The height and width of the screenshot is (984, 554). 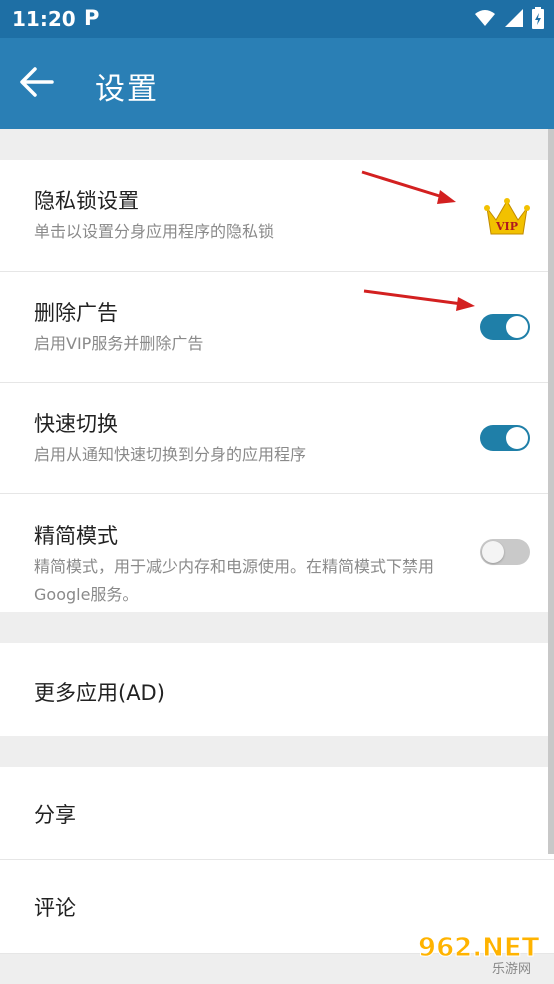 I want to click on quick-switch-subtitle: 启用从通知快速切换到分身的应用程序, so click(x=170, y=454).